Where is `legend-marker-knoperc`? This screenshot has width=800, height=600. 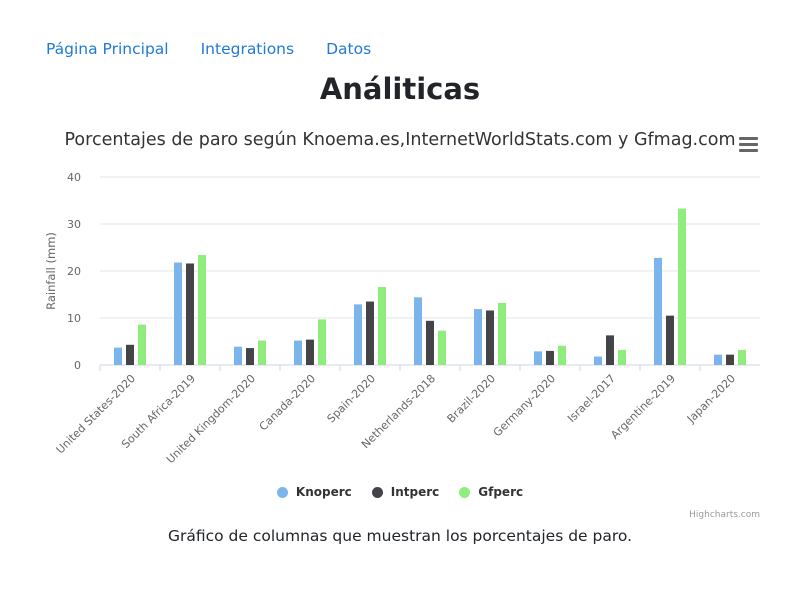 legend-marker-knoperc is located at coordinates (282, 492).